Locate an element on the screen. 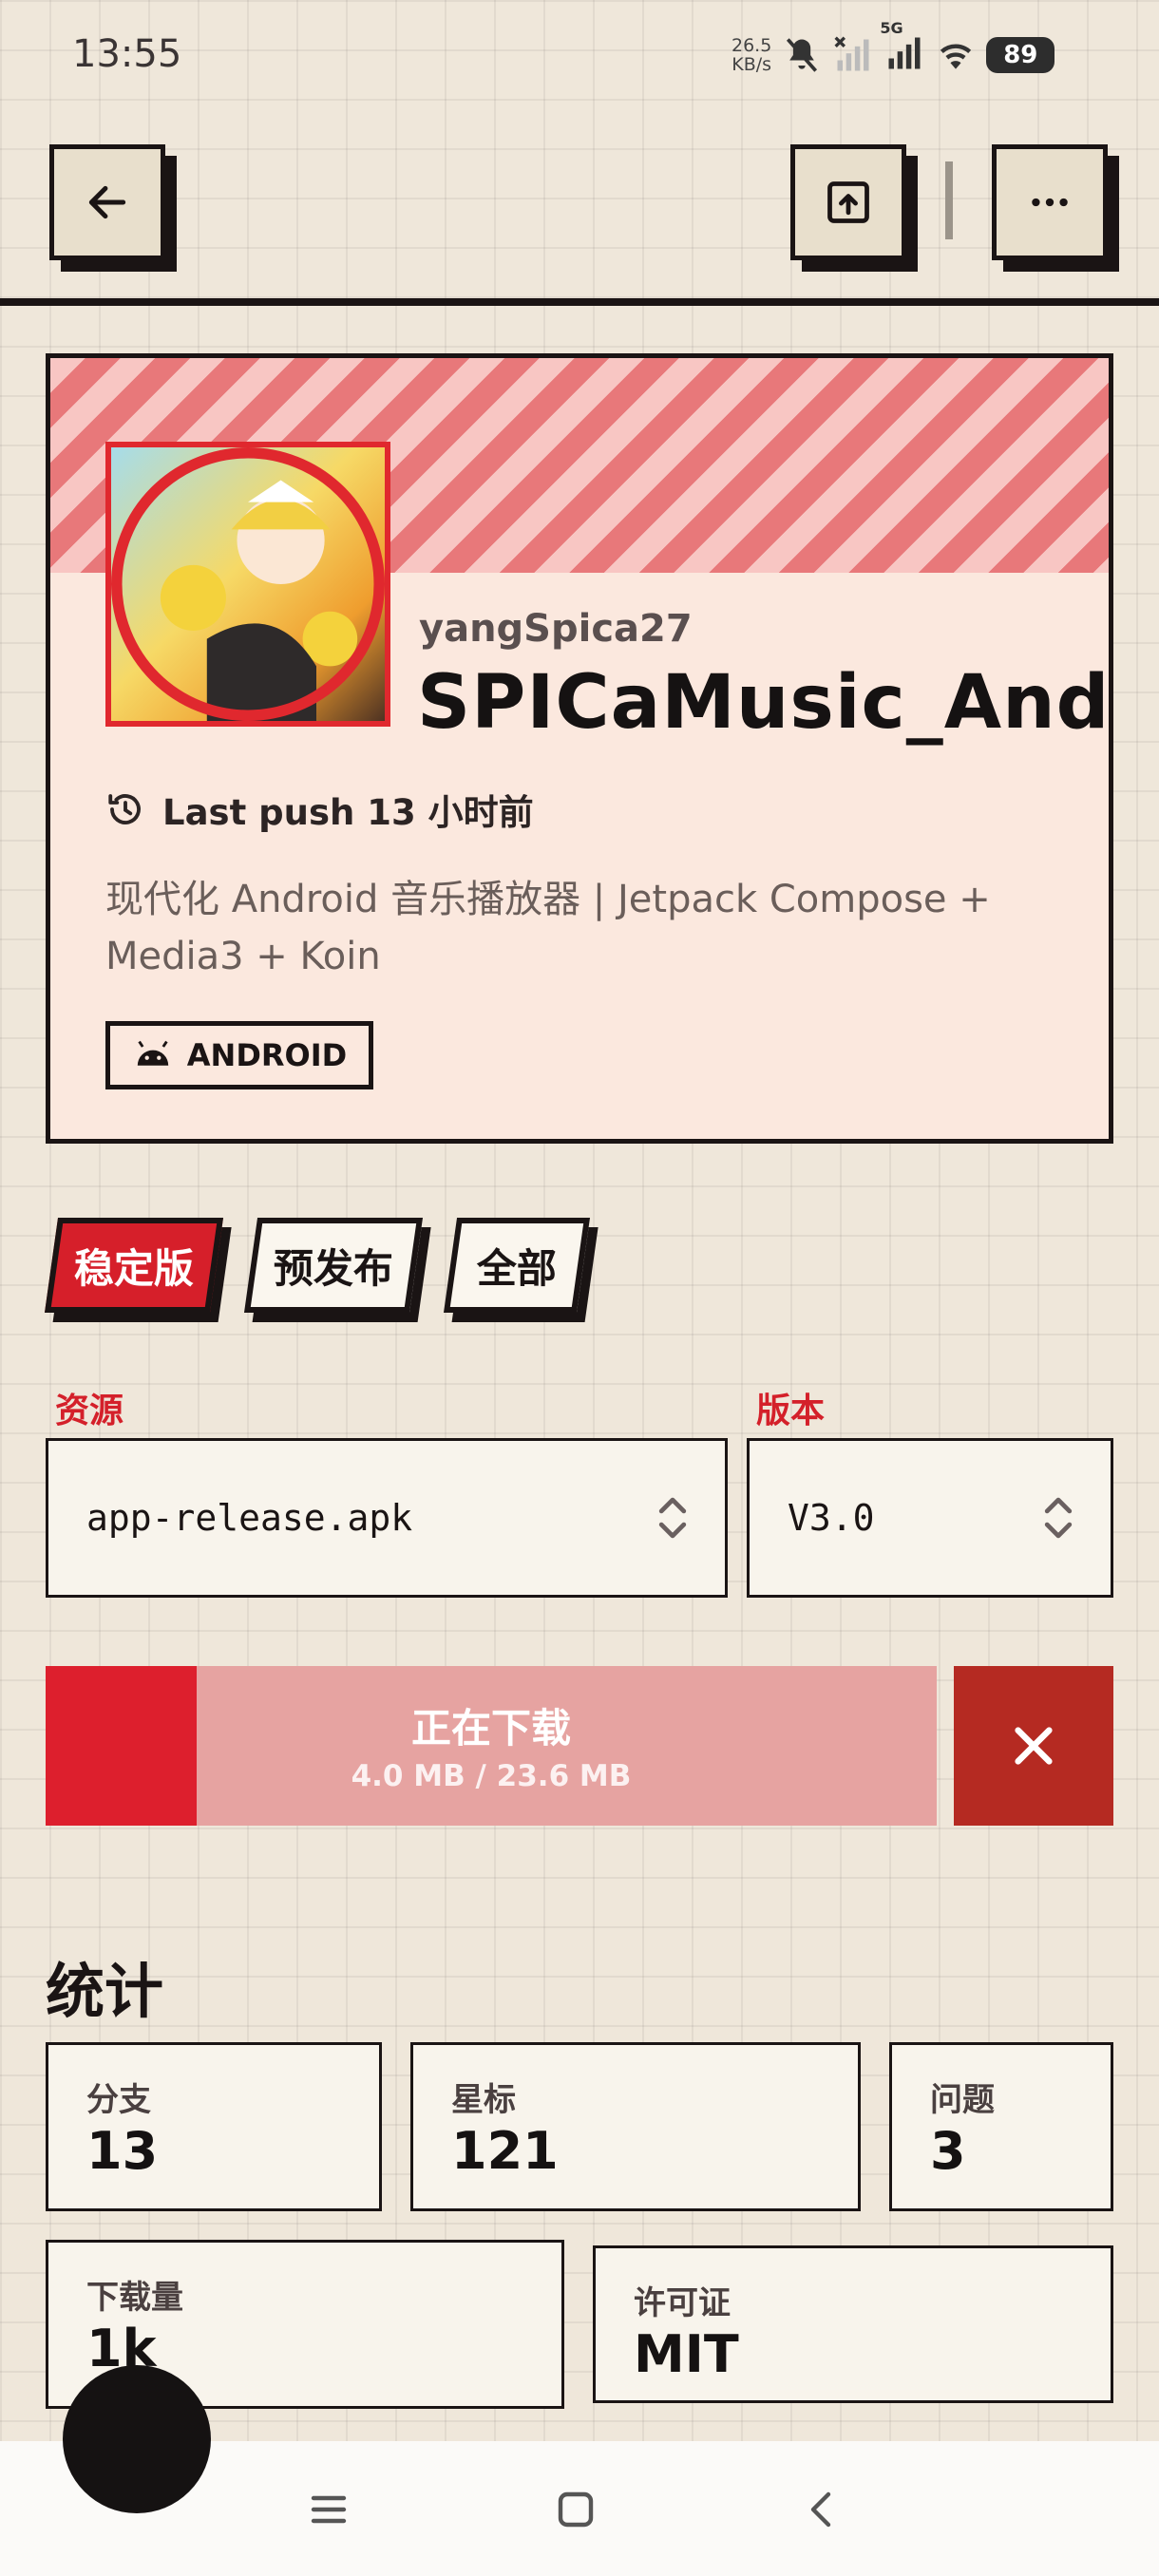  header-rule is located at coordinates (579, 302).